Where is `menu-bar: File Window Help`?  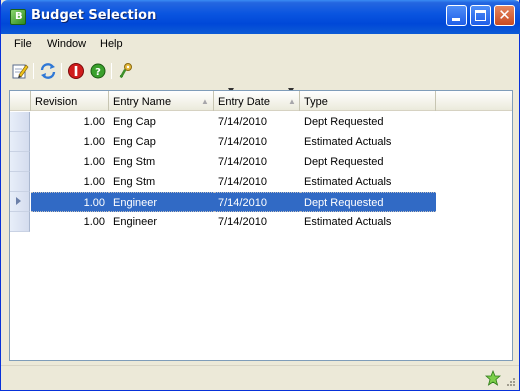 menu-bar: File Window Help is located at coordinates (260, 45).